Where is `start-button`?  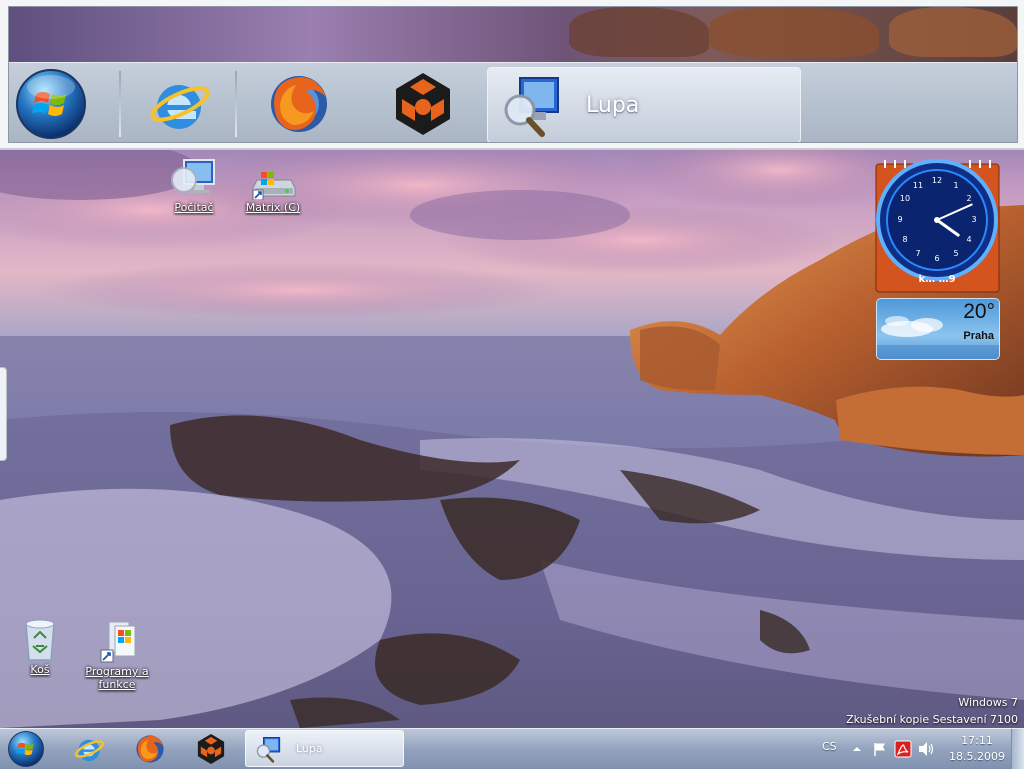 start-button is located at coordinates (26, 749).